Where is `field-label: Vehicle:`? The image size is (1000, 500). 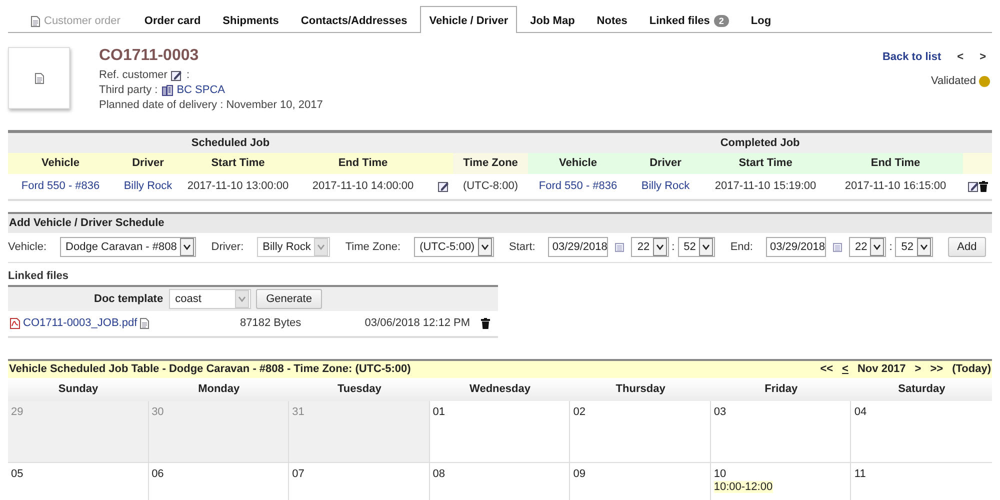
field-label: Vehicle: is located at coordinates (27, 247).